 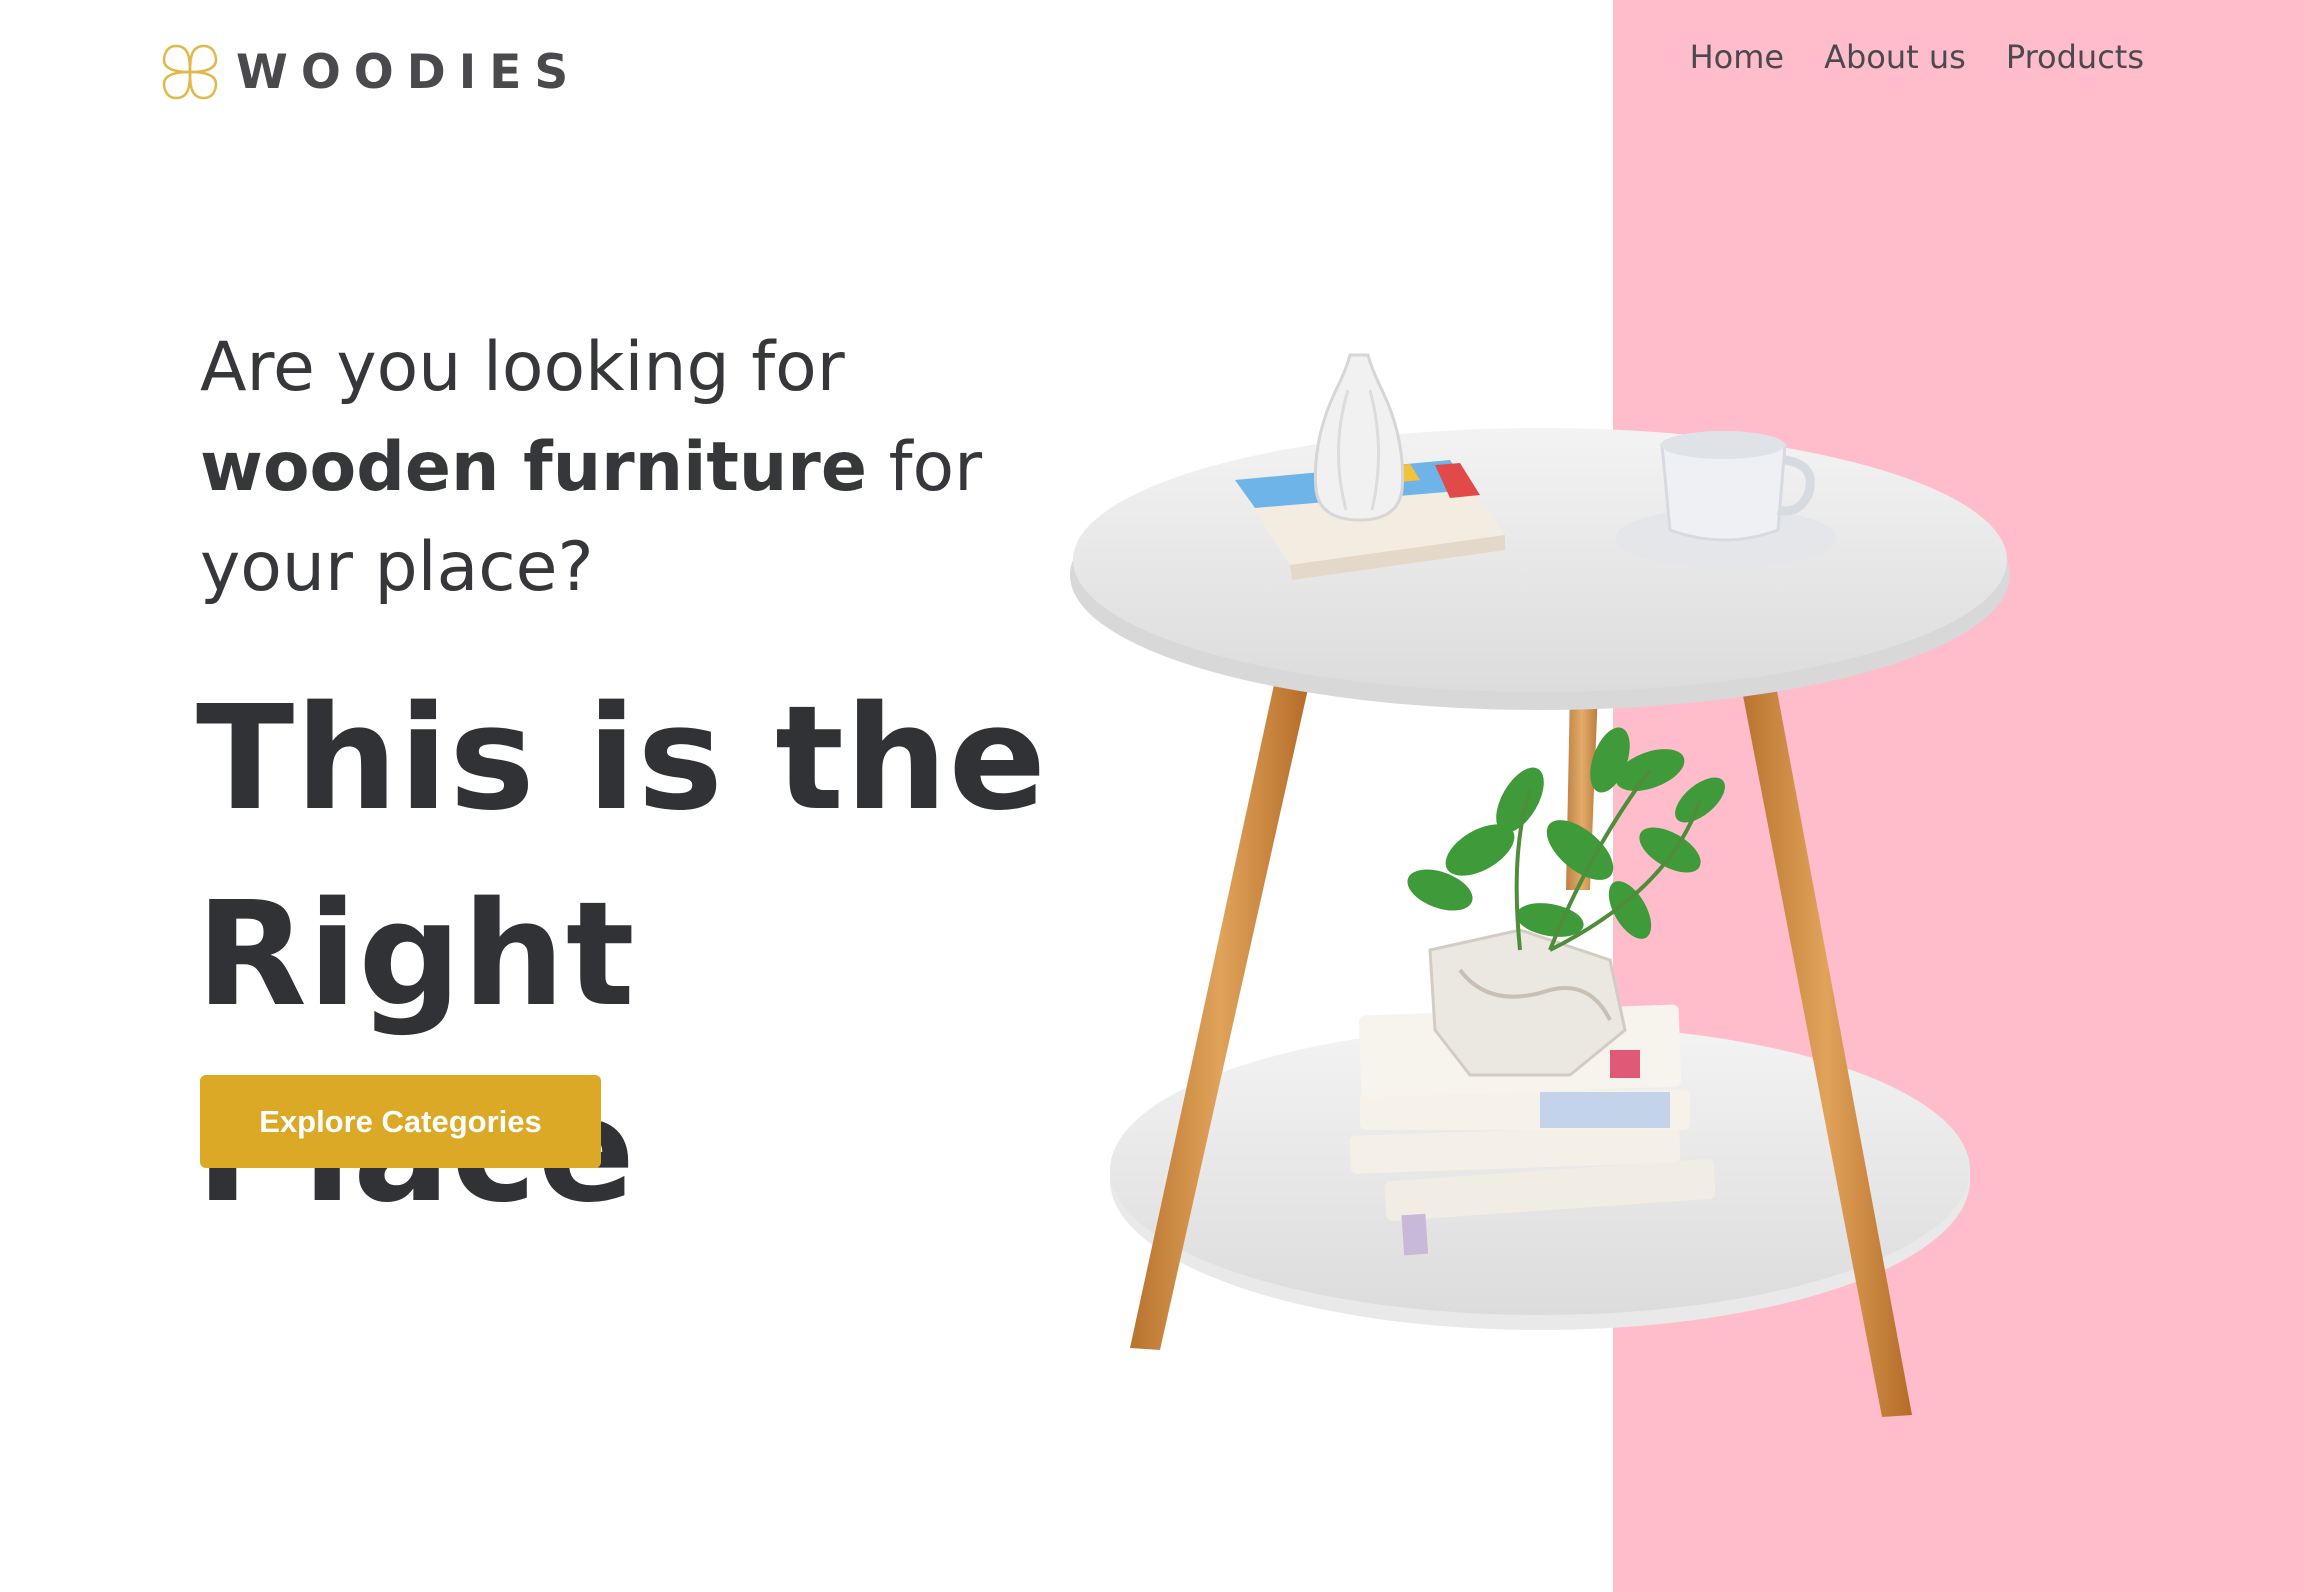 I want to click on nav-products-link: Products, so click(x=2075, y=57).